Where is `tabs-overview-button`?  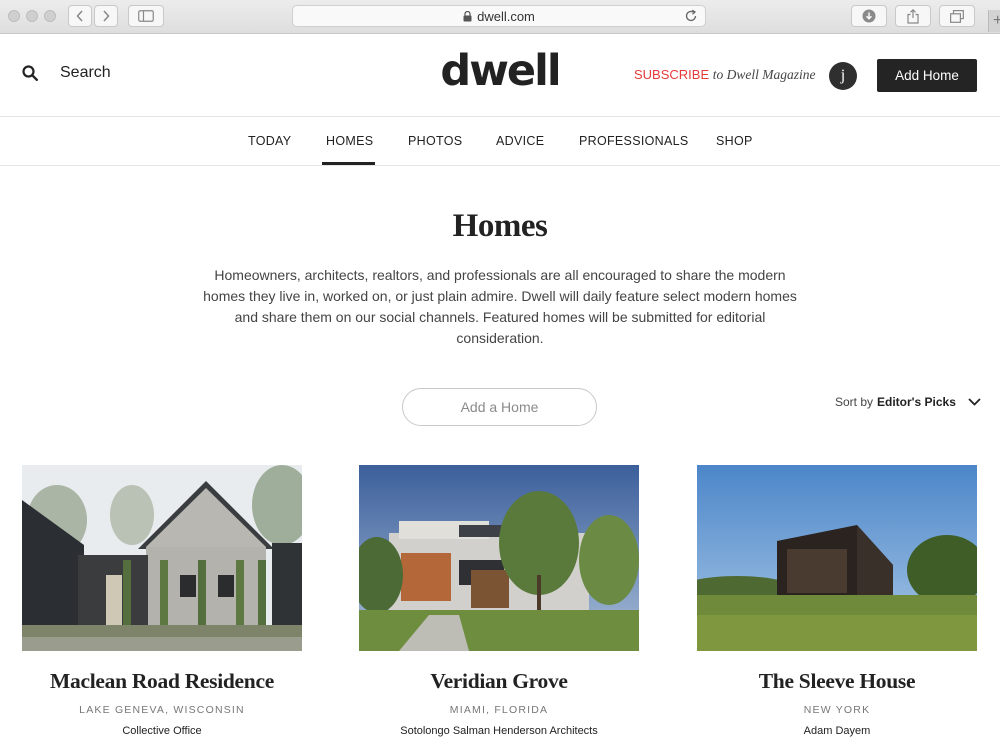 tabs-overview-button is located at coordinates (957, 16).